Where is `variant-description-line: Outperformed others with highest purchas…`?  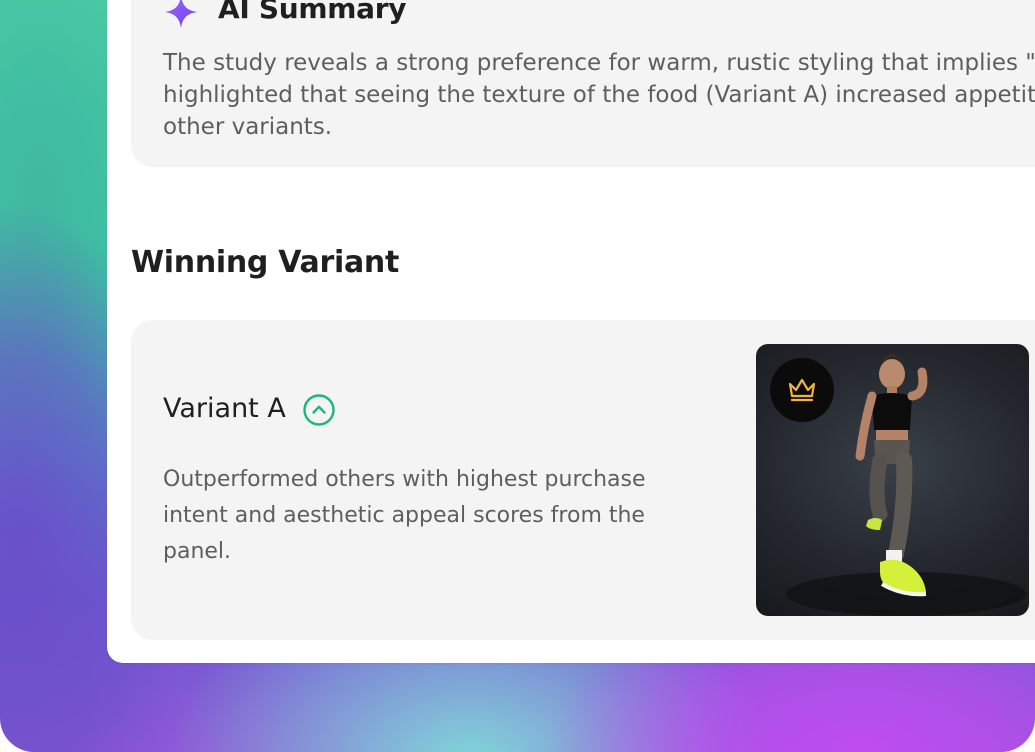 variant-description-line: Outperformed others with highest purchas… is located at coordinates (404, 479).